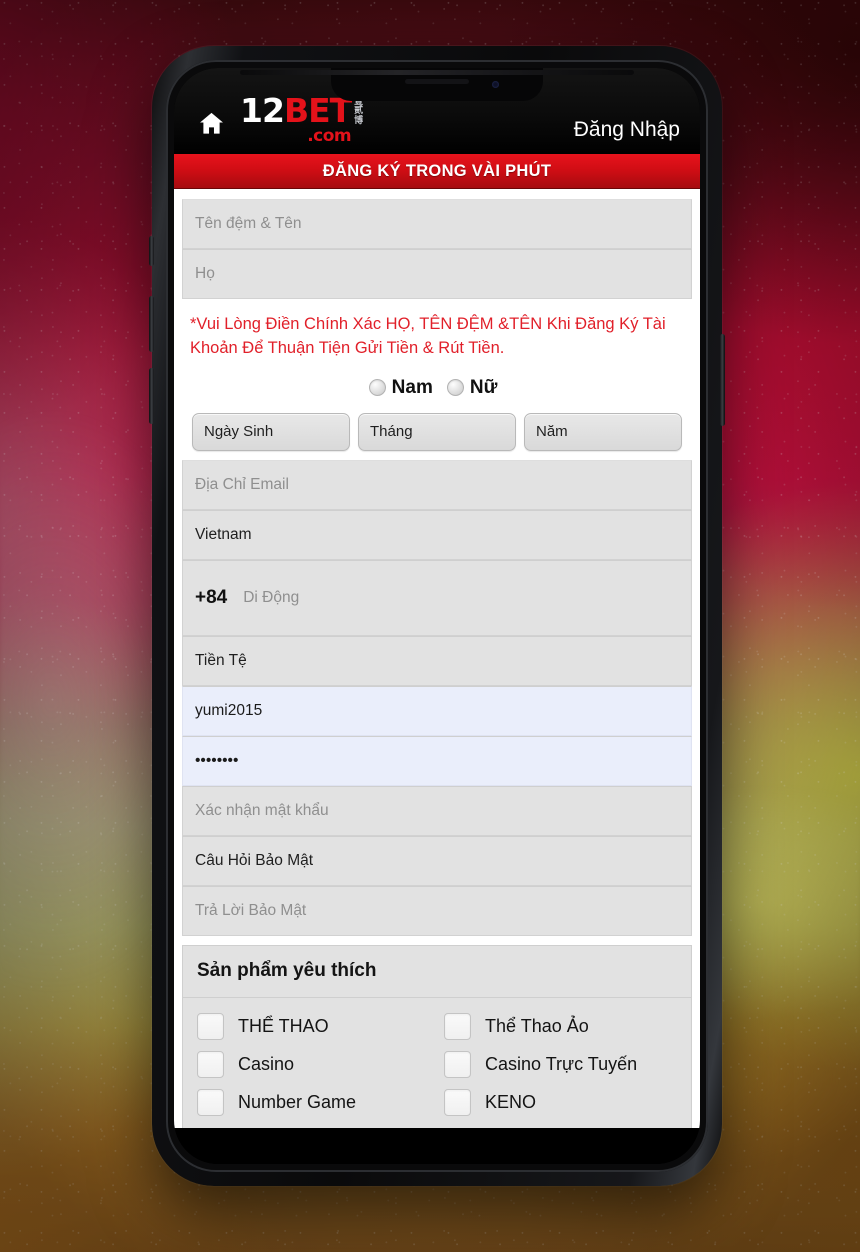  I want to click on checkbox-number-game, so click(210, 1103).